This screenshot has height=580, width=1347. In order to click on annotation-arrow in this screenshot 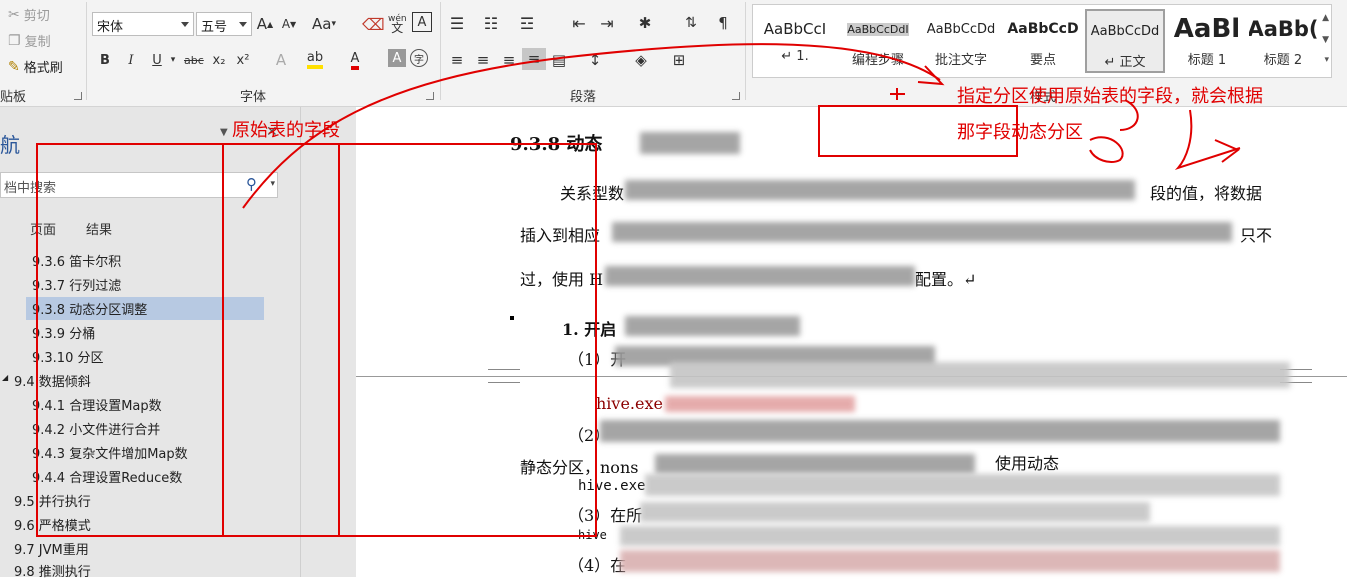, I will do `click(1207, 140)`.